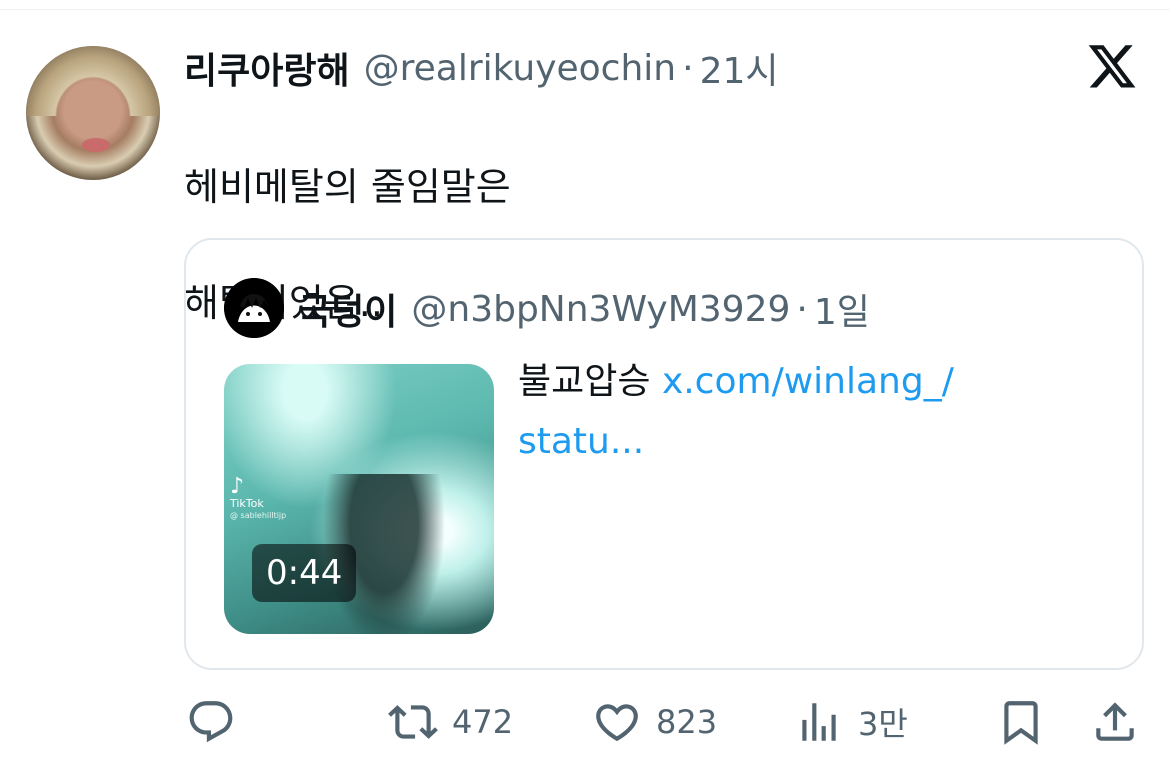  I want to click on avatar-lips-shape, so click(96, 145).